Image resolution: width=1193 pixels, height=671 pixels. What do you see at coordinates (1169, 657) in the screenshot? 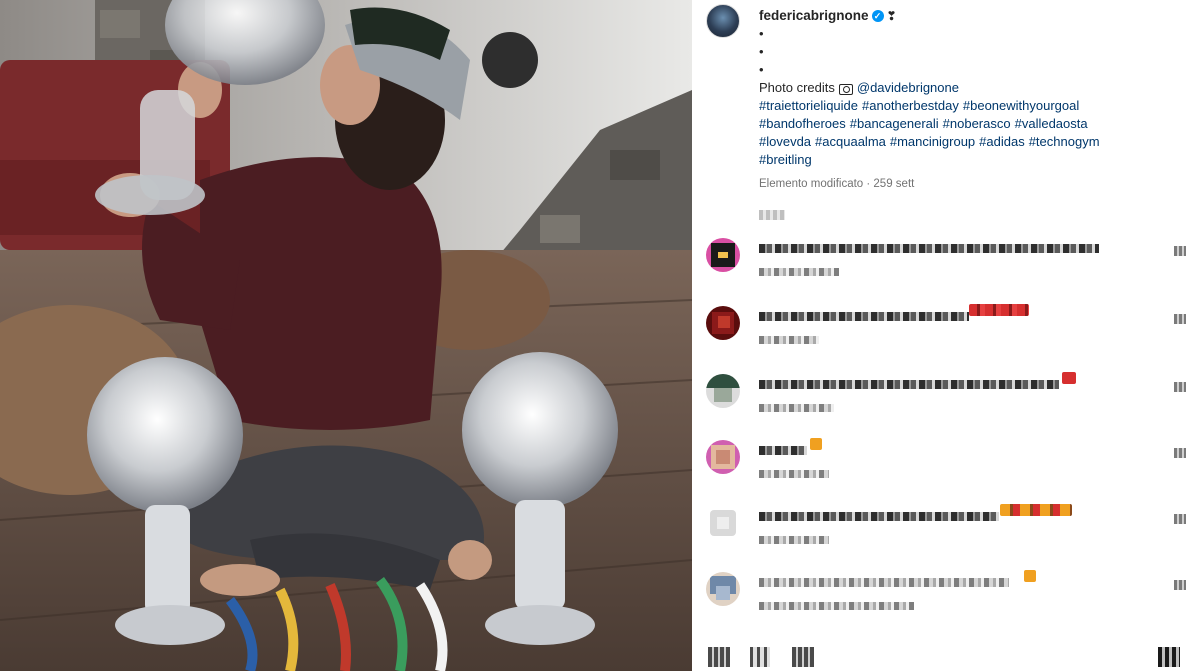
I see `save-icon` at bounding box center [1169, 657].